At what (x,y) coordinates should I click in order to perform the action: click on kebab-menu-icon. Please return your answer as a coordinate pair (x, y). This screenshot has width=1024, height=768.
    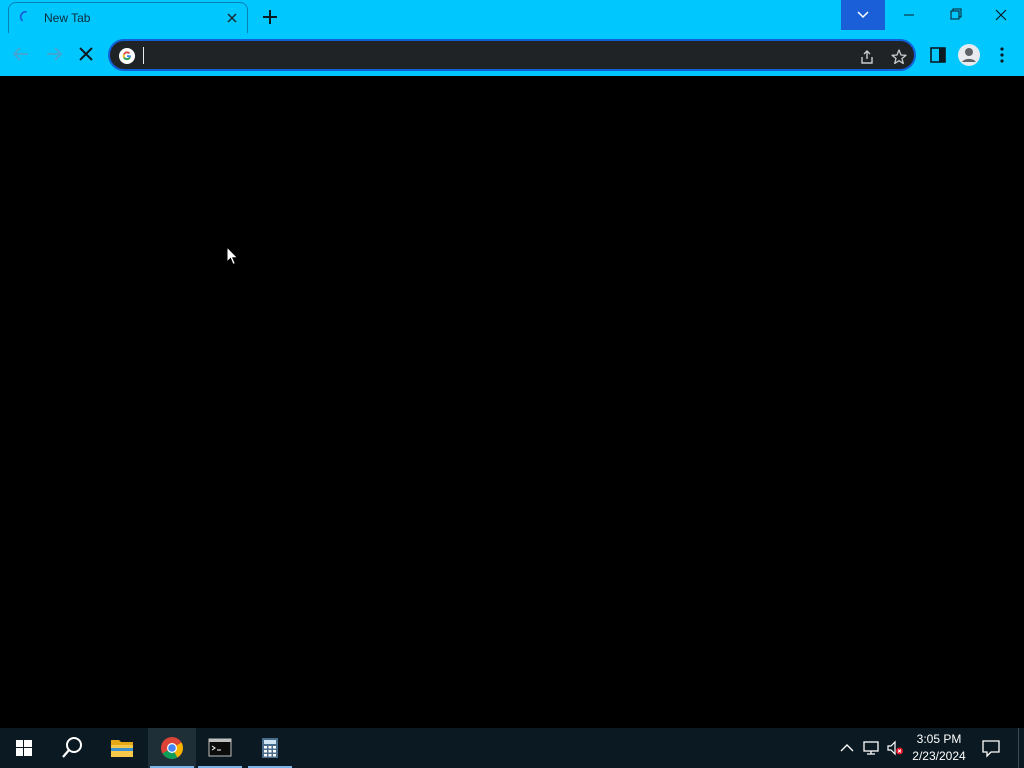
    Looking at the image, I should click on (1002, 55).